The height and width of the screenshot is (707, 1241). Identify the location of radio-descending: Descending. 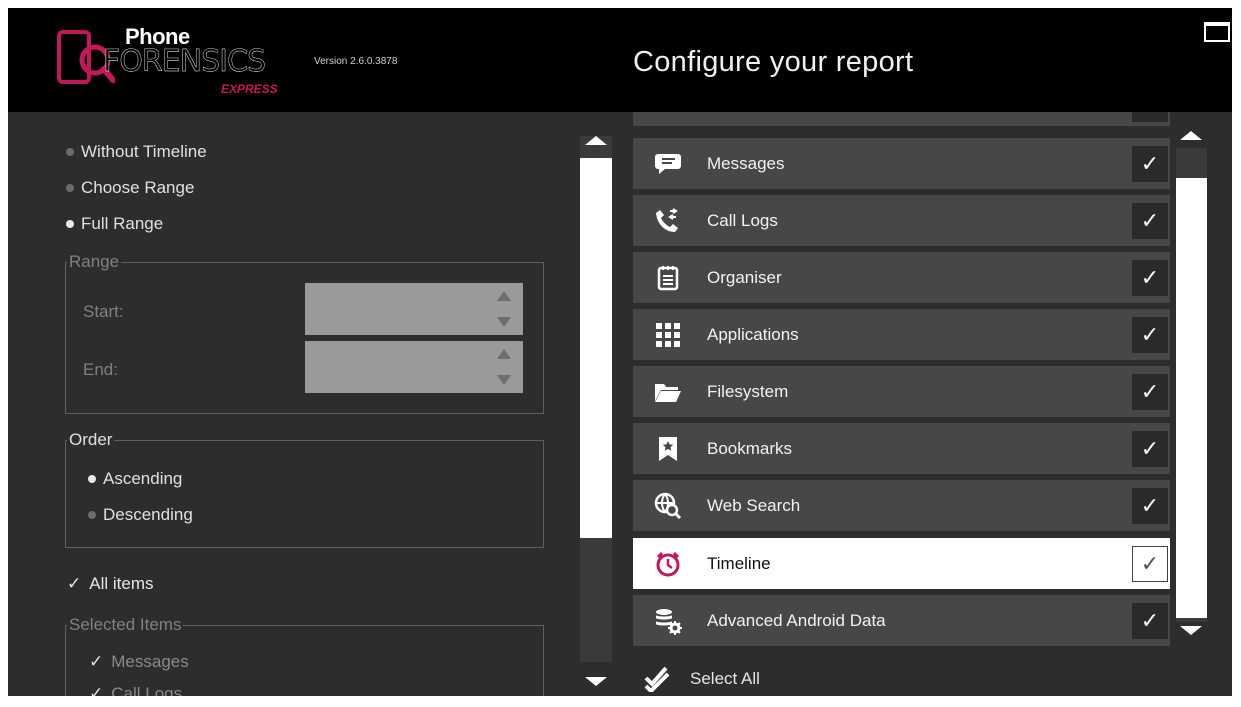
(140, 515).